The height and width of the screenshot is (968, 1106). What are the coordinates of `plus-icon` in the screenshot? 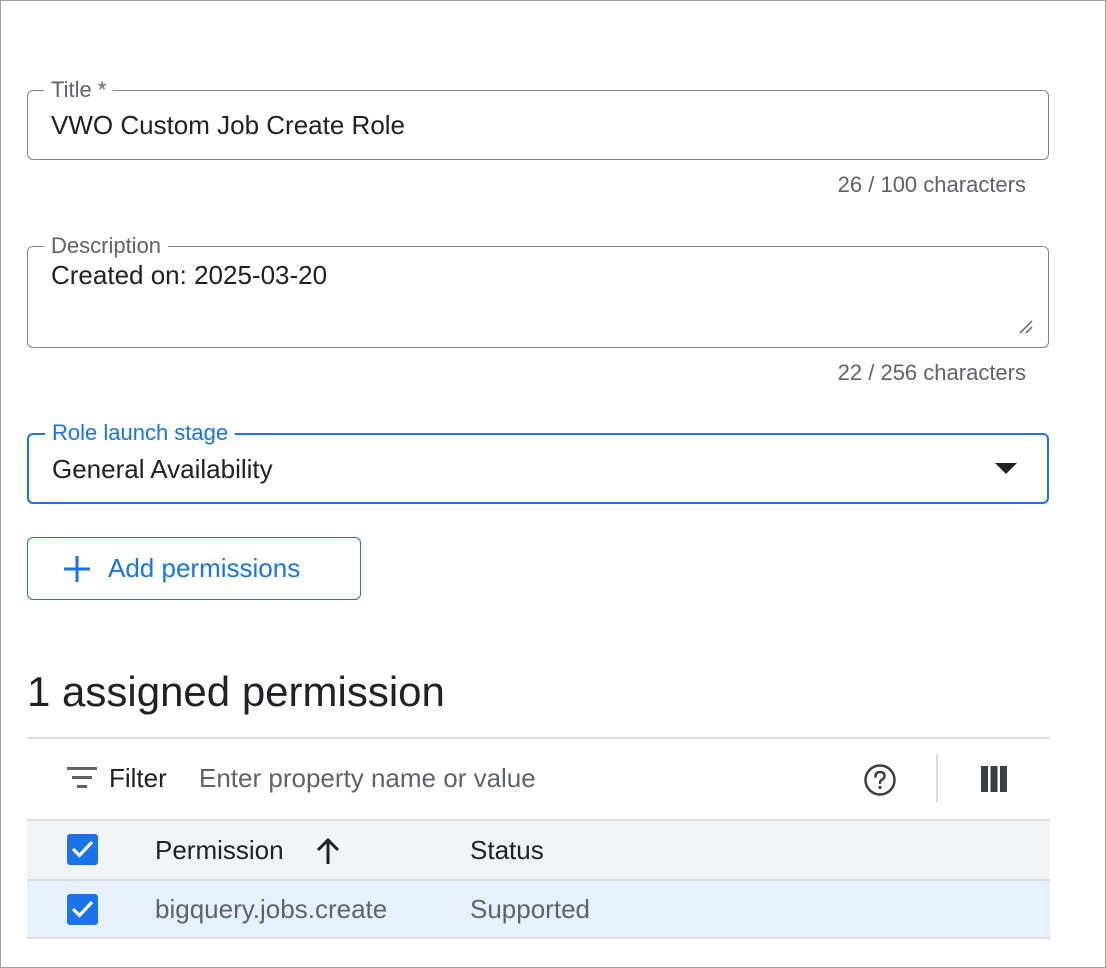 It's located at (77, 568).